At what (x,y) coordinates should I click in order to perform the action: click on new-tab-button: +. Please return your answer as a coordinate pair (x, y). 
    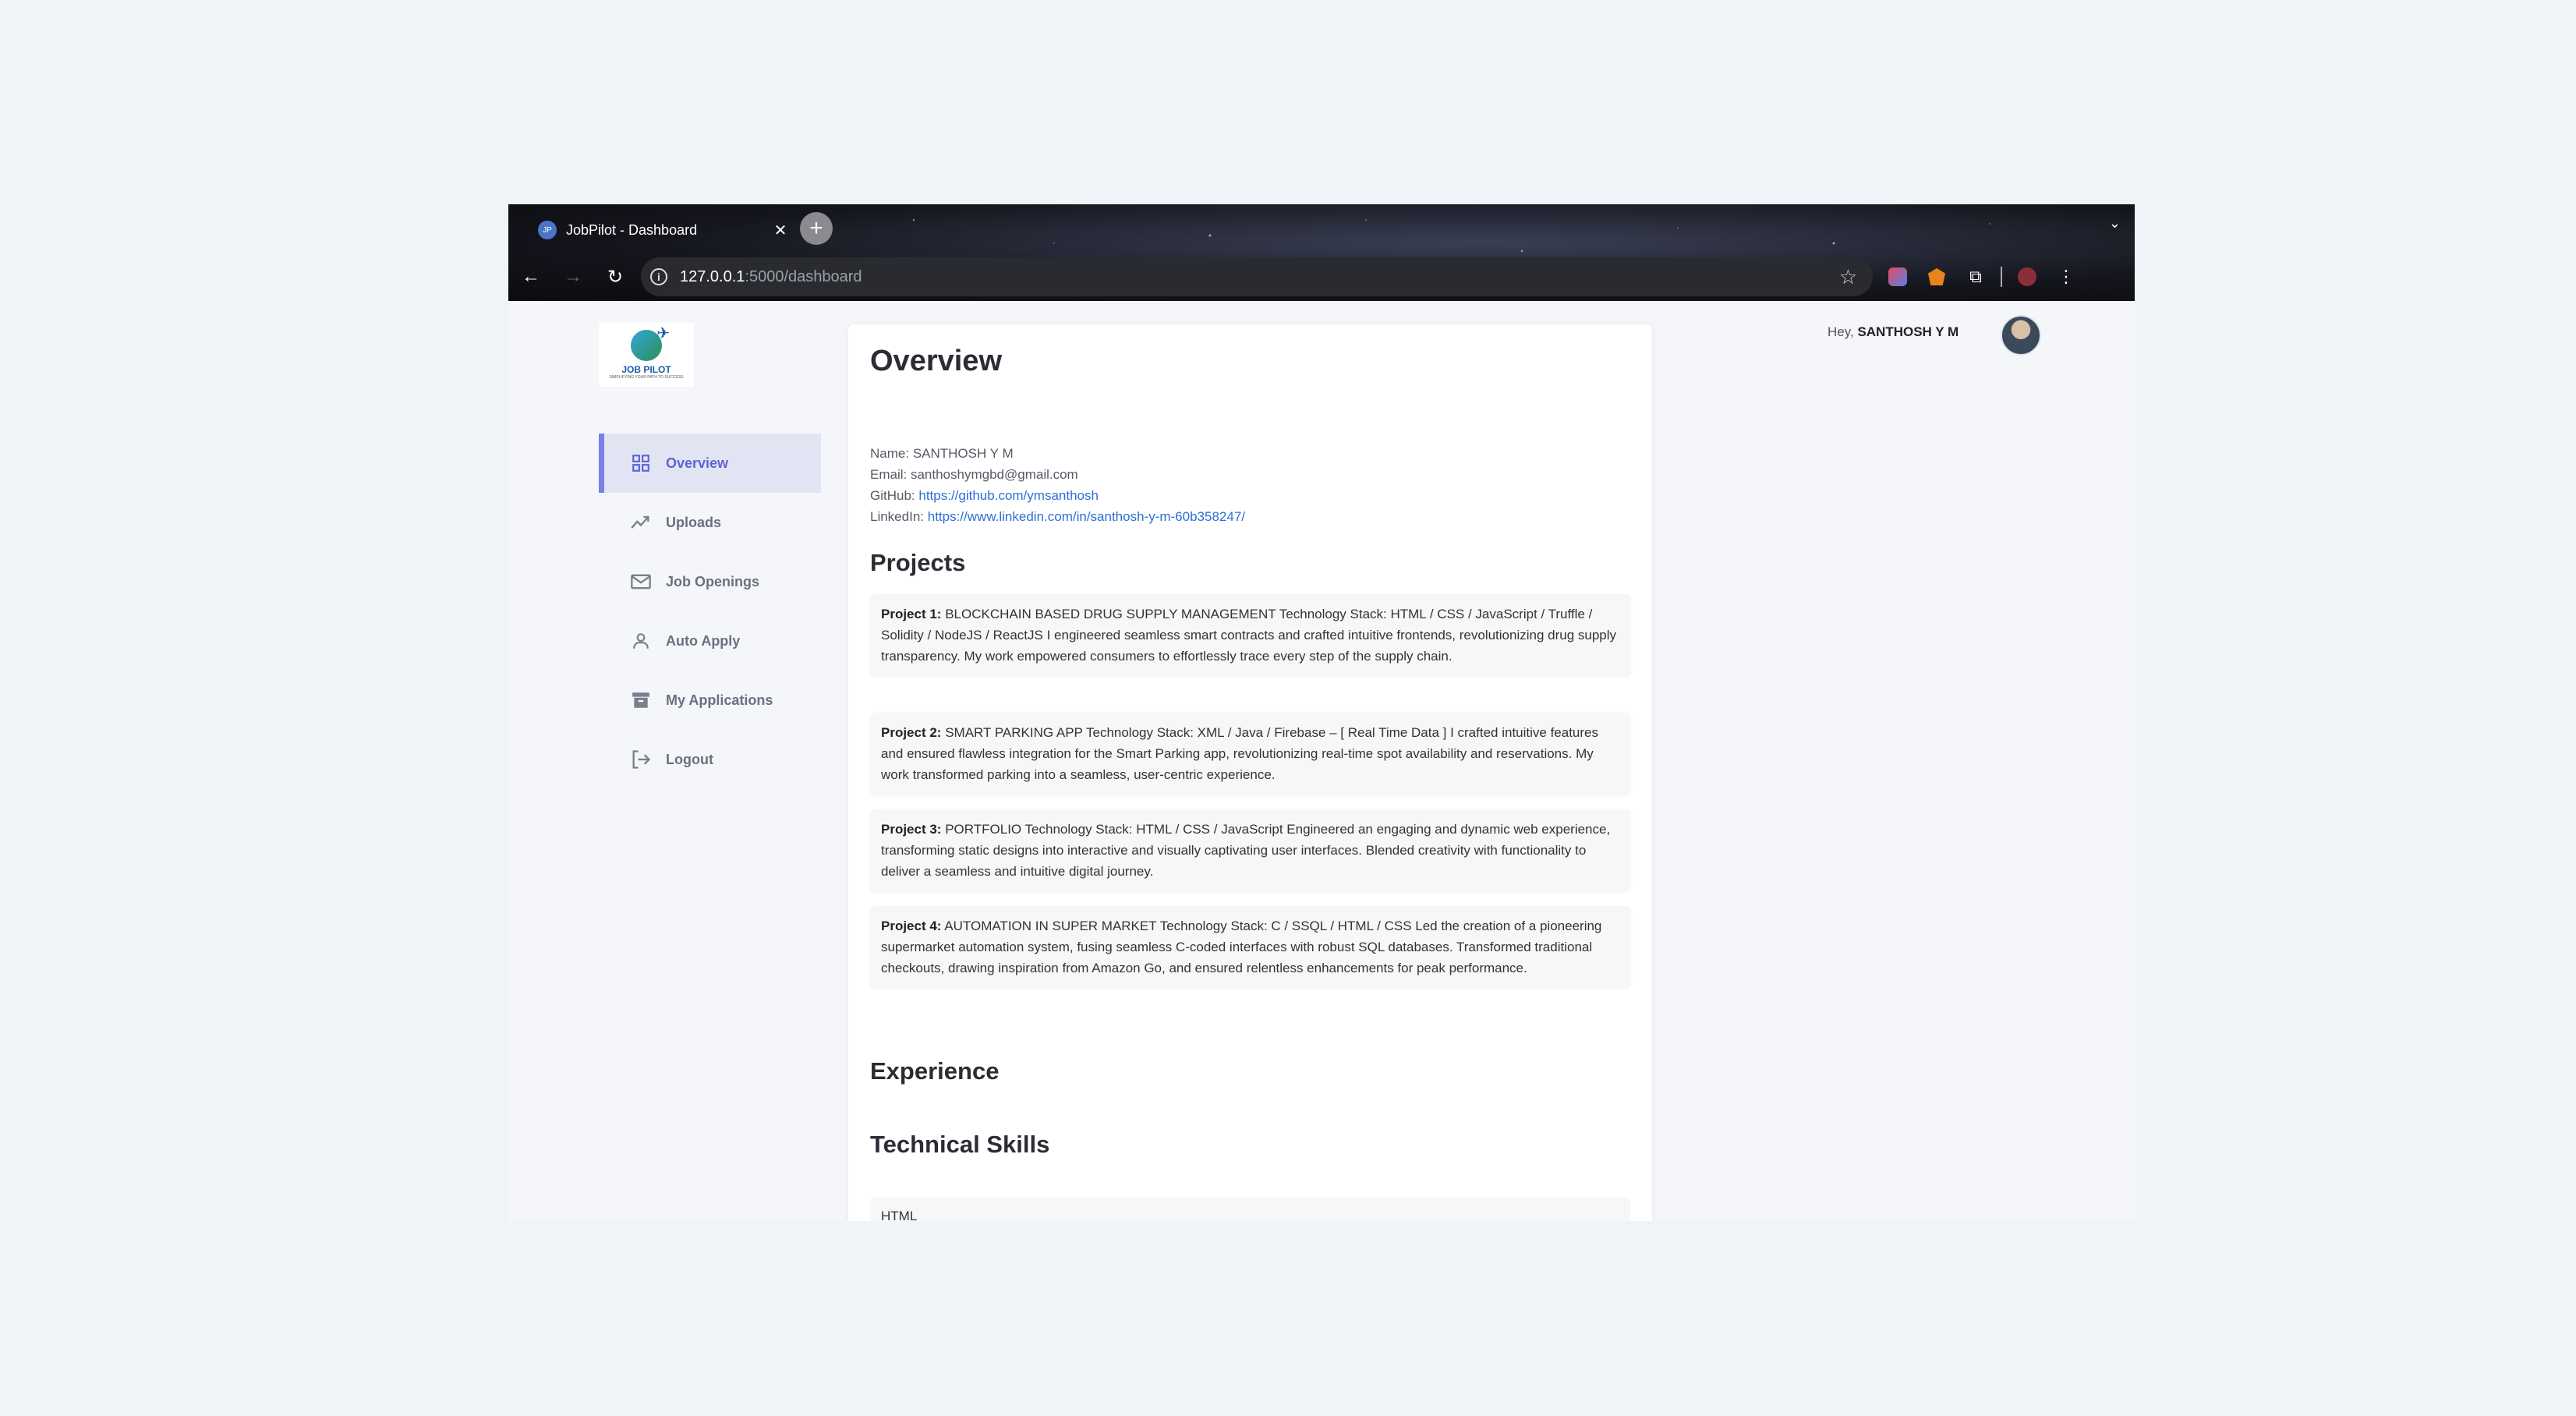
    Looking at the image, I should click on (816, 228).